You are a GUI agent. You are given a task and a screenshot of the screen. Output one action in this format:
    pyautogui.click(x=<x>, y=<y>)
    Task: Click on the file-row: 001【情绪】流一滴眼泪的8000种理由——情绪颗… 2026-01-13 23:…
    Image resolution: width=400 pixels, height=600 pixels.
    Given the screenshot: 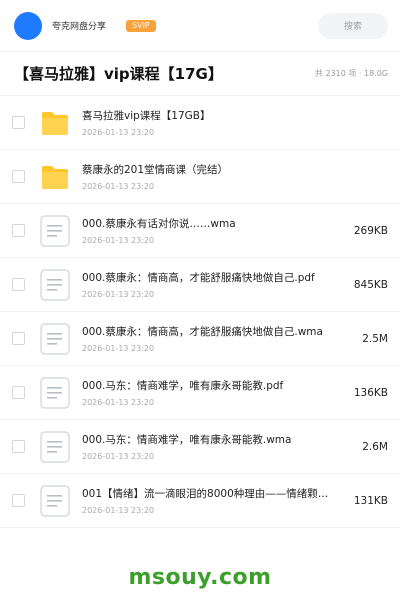 What is the action you would take?
    pyautogui.click(x=200, y=501)
    